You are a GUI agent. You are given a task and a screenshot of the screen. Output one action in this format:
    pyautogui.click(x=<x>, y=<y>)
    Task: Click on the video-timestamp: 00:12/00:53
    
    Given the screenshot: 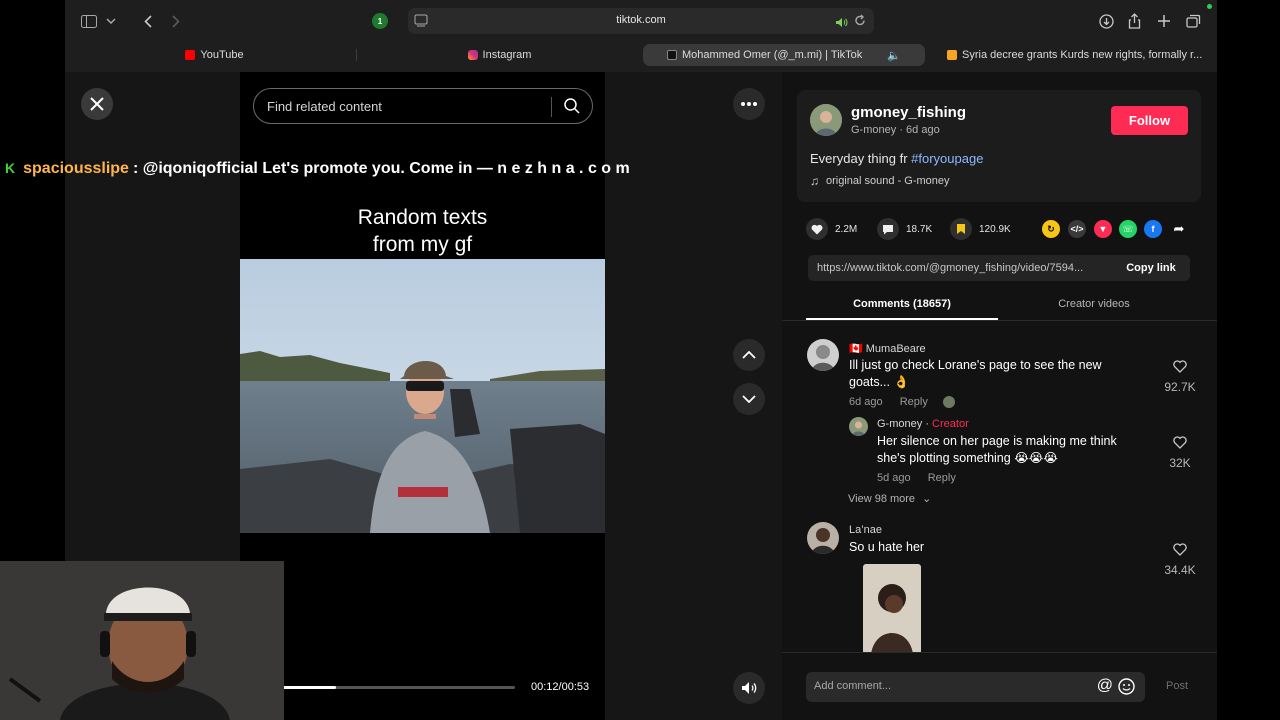 What is the action you would take?
    pyautogui.click(x=560, y=687)
    